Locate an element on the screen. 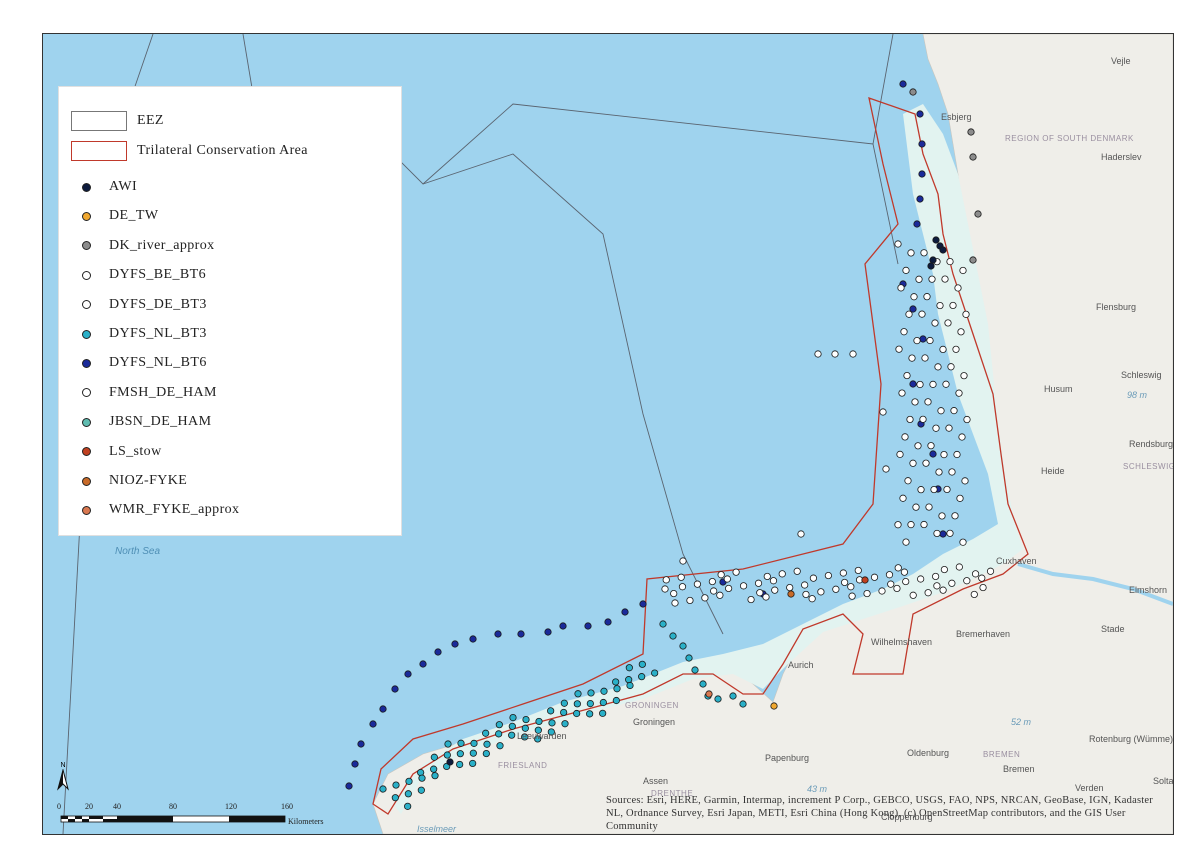 Image resolution: width=1200 pixels, height=849 pixels. legend-item-label: DYFS_NL_BT6 is located at coordinates (158, 363).